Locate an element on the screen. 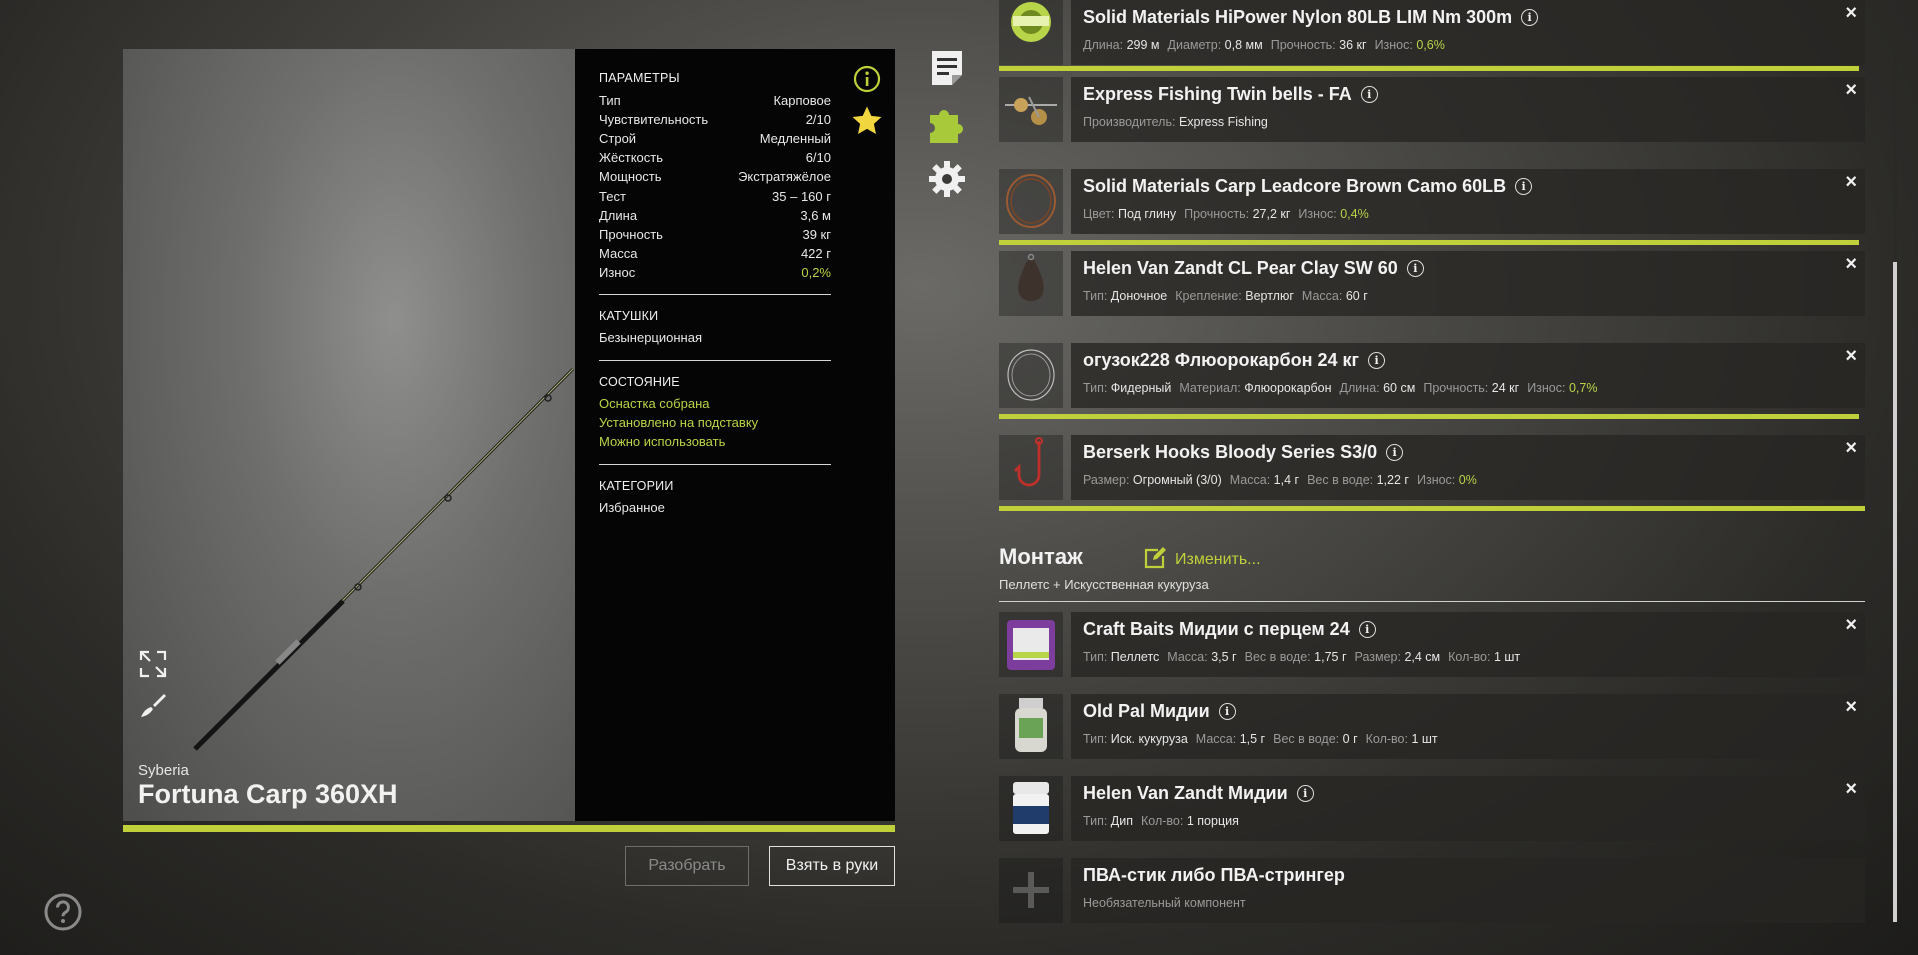  help-icon is located at coordinates (63, 912).